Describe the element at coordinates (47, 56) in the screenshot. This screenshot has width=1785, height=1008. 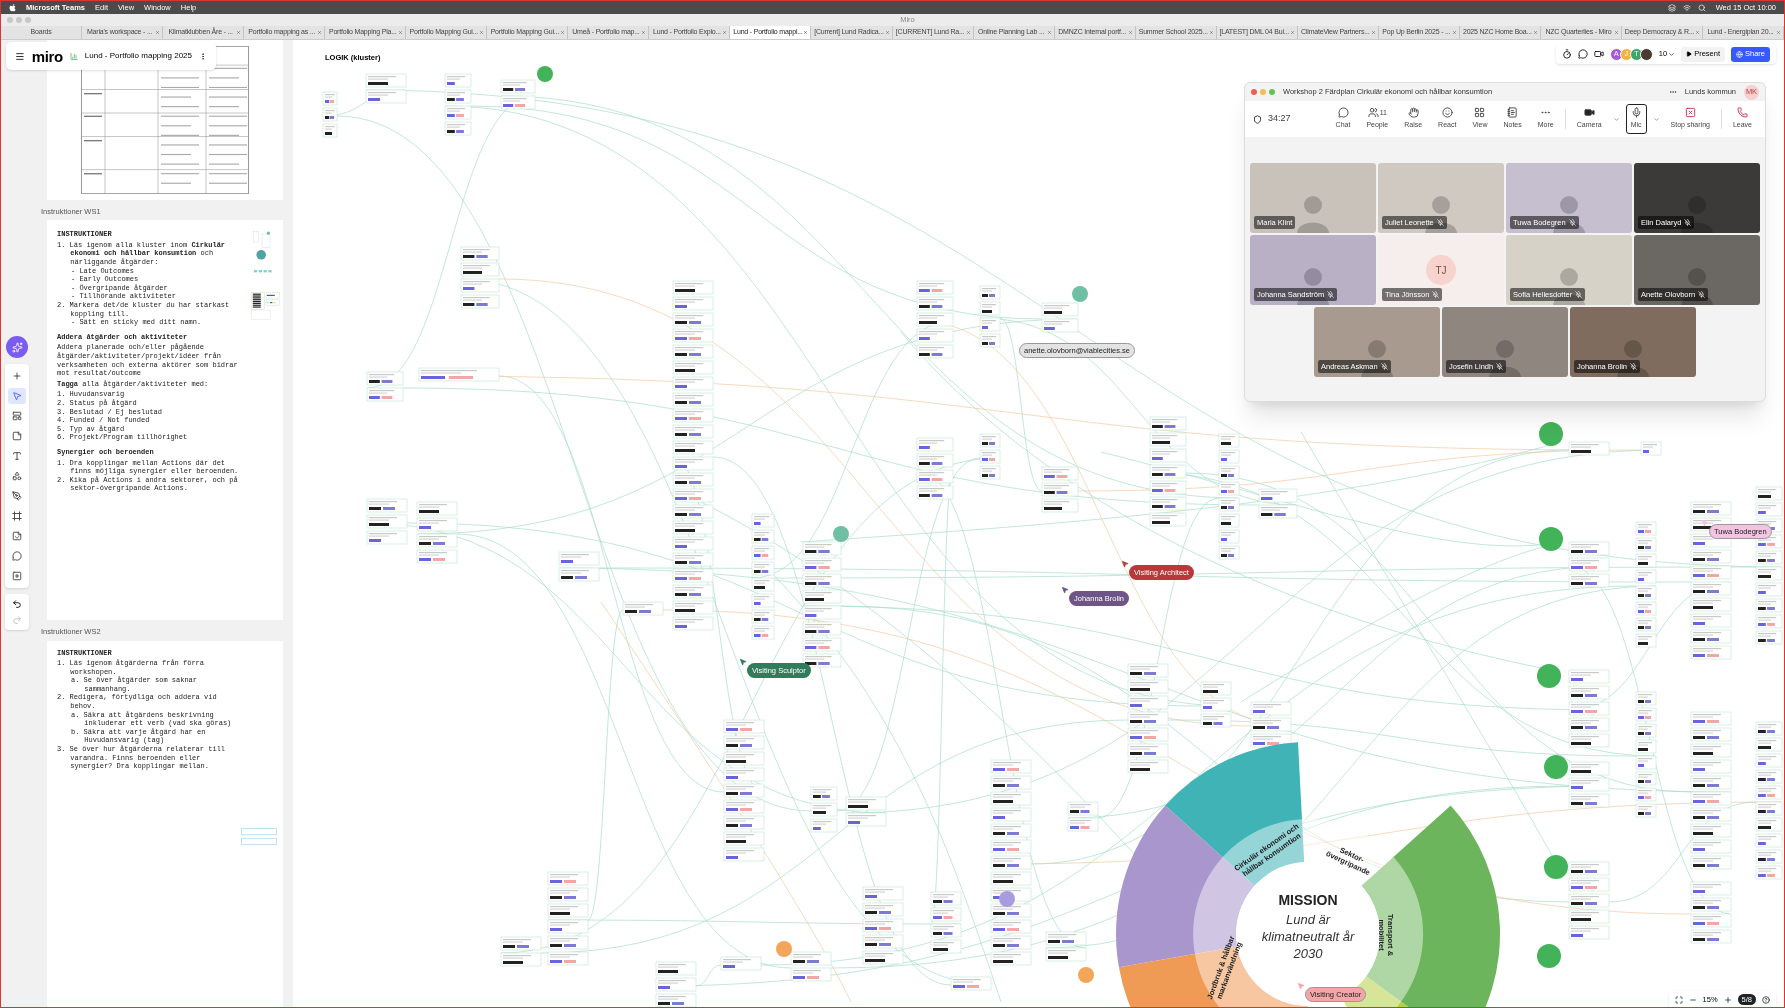
I see `miro-logo: miro` at that location.